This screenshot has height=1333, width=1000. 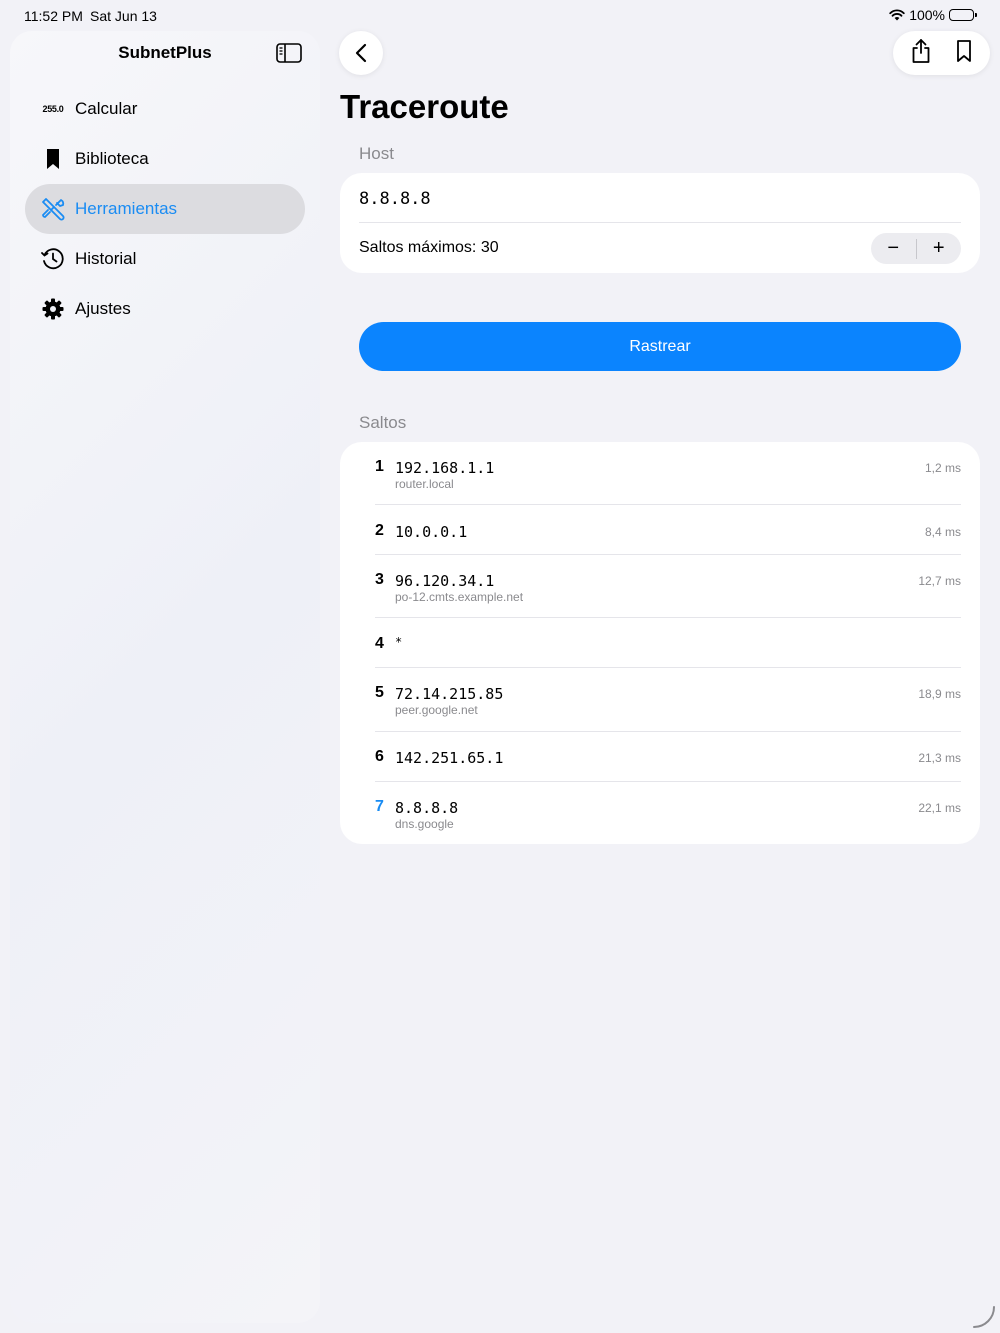 I want to click on hop-ip: 96.120.34.1, so click(x=445, y=581).